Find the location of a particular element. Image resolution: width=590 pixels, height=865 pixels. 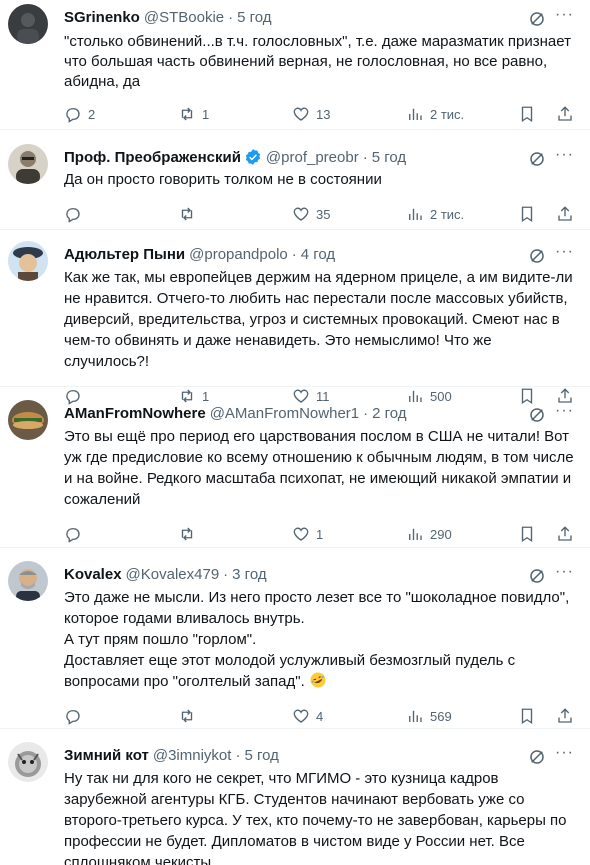

action-bar: 4 569 is located at coordinates (319, 716).